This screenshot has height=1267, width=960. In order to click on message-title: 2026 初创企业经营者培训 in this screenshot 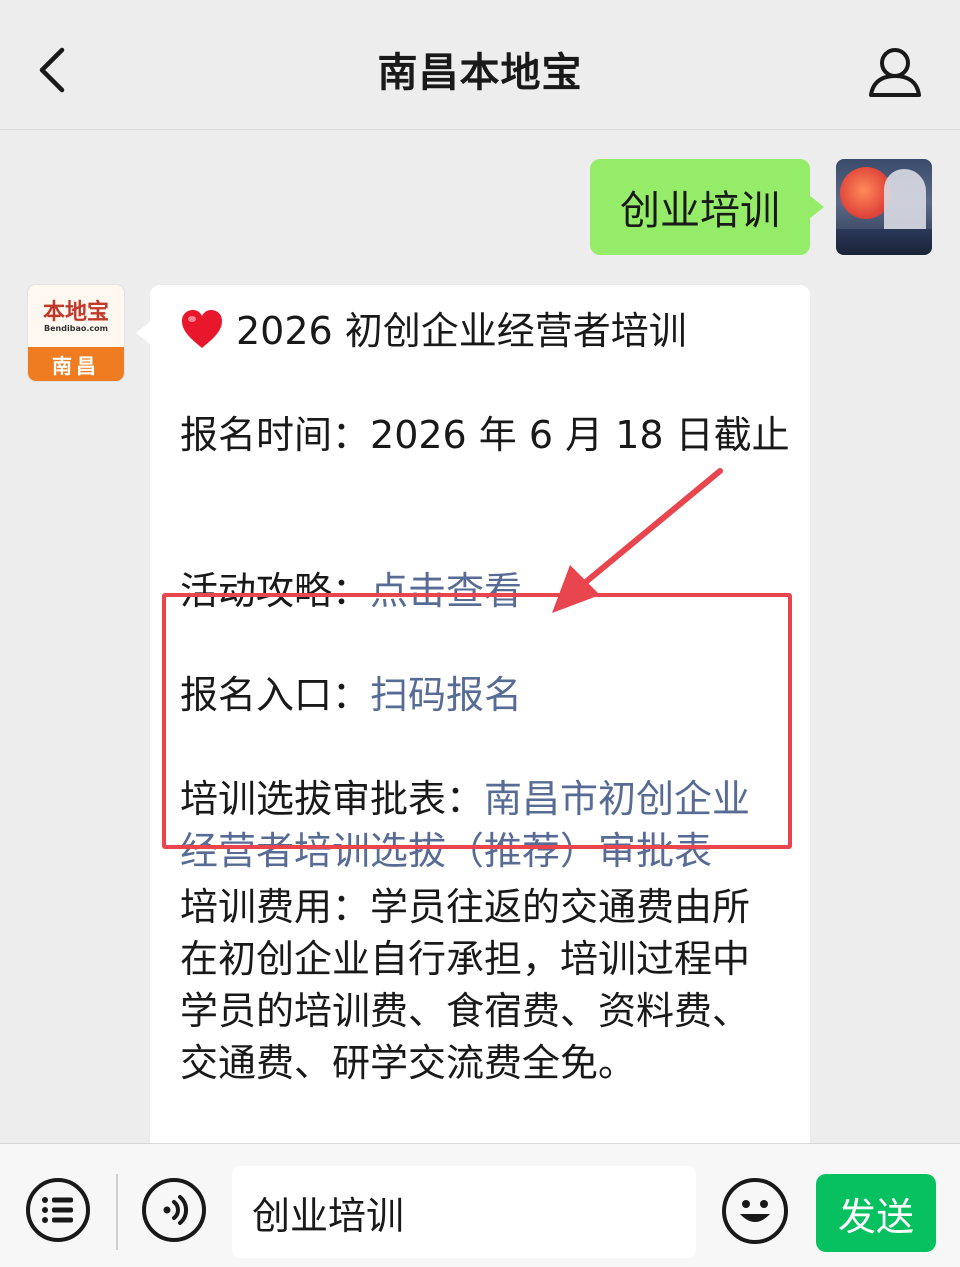, I will do `click(461, 331)`.